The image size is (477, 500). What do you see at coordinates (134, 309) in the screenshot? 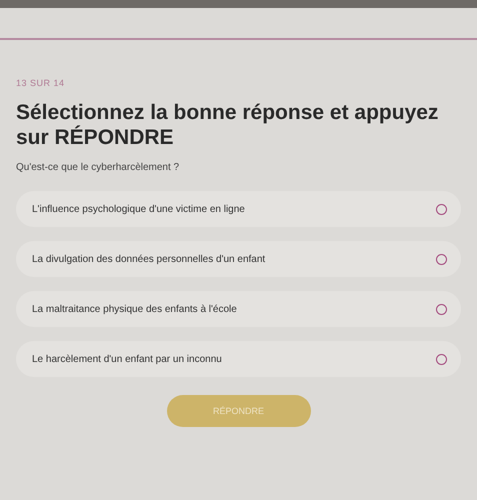
I see `option-label: La maltraitance physique des enfants à l'école` at bounding box center [134, 309].